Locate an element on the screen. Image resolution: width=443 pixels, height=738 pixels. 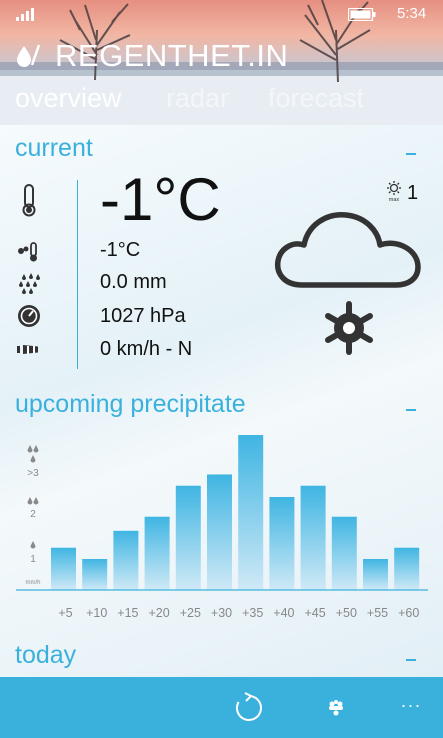
precip-bar-+60 is located at coordinates (407, 568).